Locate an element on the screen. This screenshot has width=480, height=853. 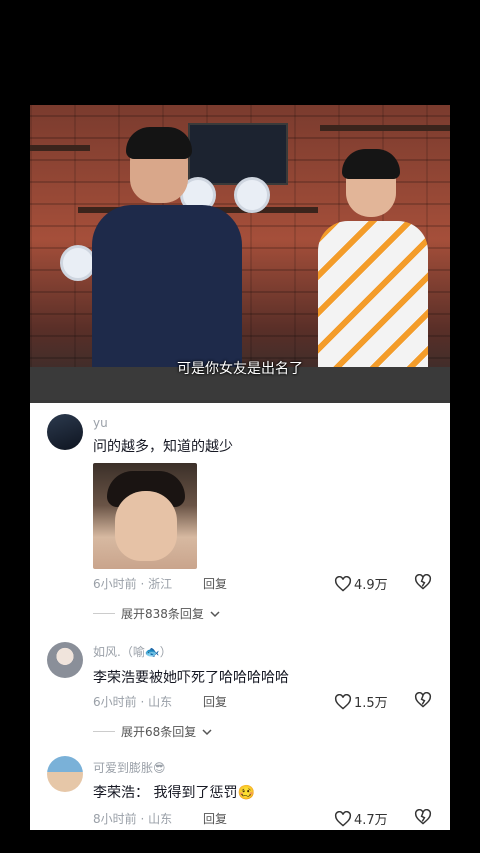
like-count: 4.7万 is located at coordinates (371, 820).